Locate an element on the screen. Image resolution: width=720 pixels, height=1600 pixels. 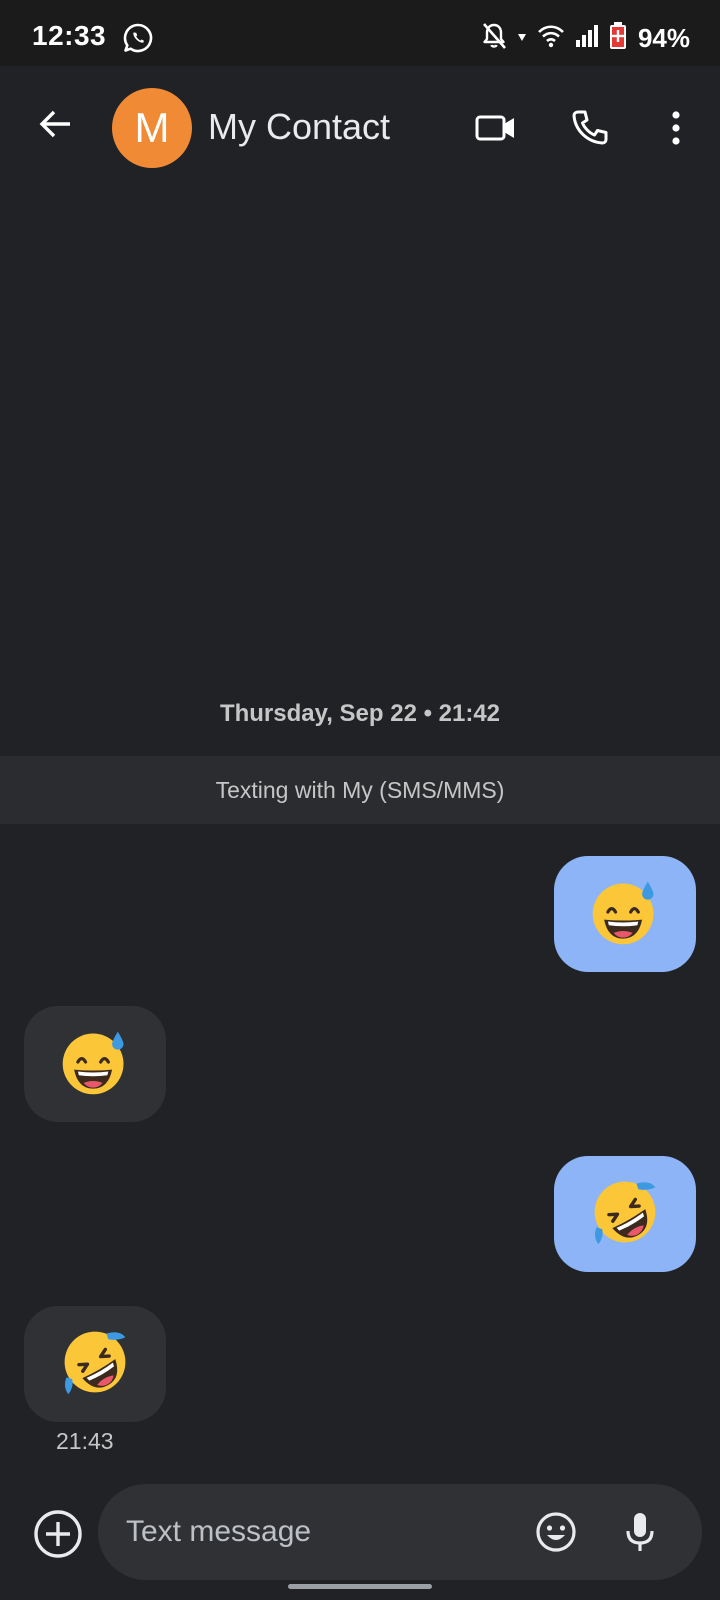
conversation-header: M My Contact is located at coordinates (360, 129).